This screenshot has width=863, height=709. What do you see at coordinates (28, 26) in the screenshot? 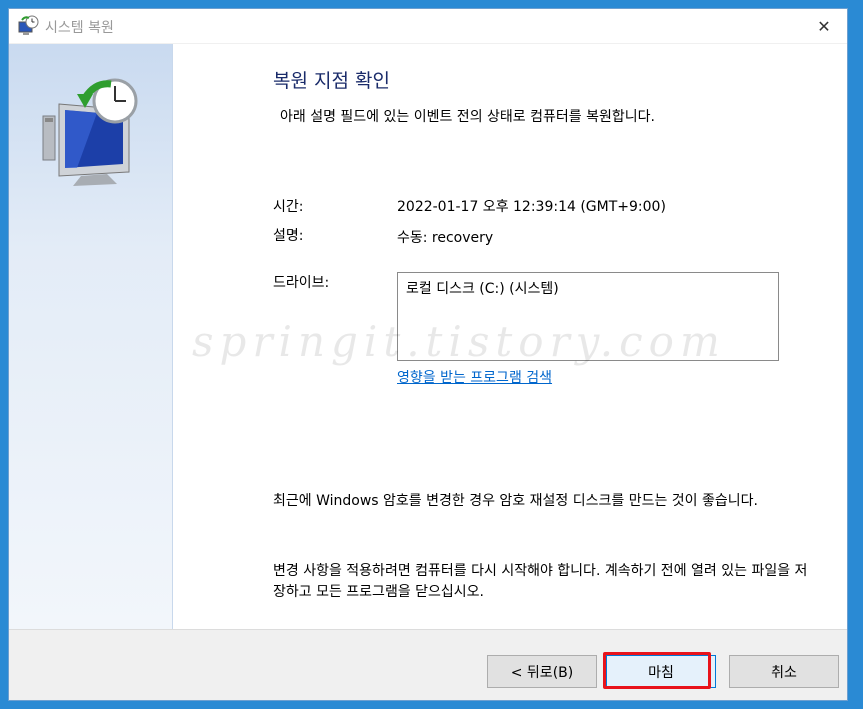
I see `system-restore-icon` at bounding box center [28, 26].